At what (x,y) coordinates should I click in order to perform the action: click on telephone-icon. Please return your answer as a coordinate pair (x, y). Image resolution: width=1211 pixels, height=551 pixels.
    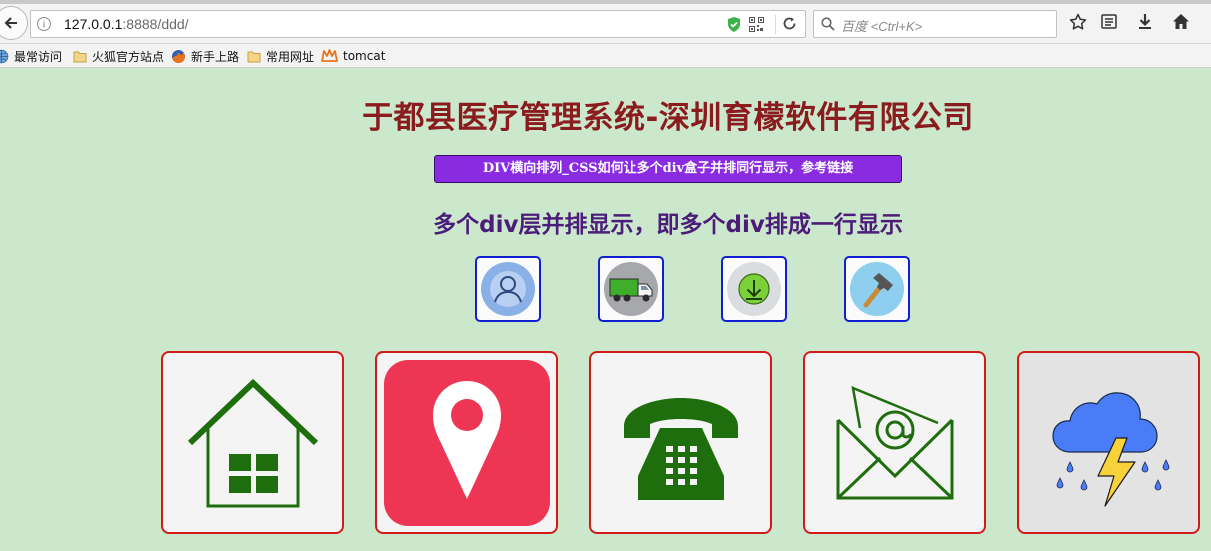
    Looking at the image, I should click on (680, 448).